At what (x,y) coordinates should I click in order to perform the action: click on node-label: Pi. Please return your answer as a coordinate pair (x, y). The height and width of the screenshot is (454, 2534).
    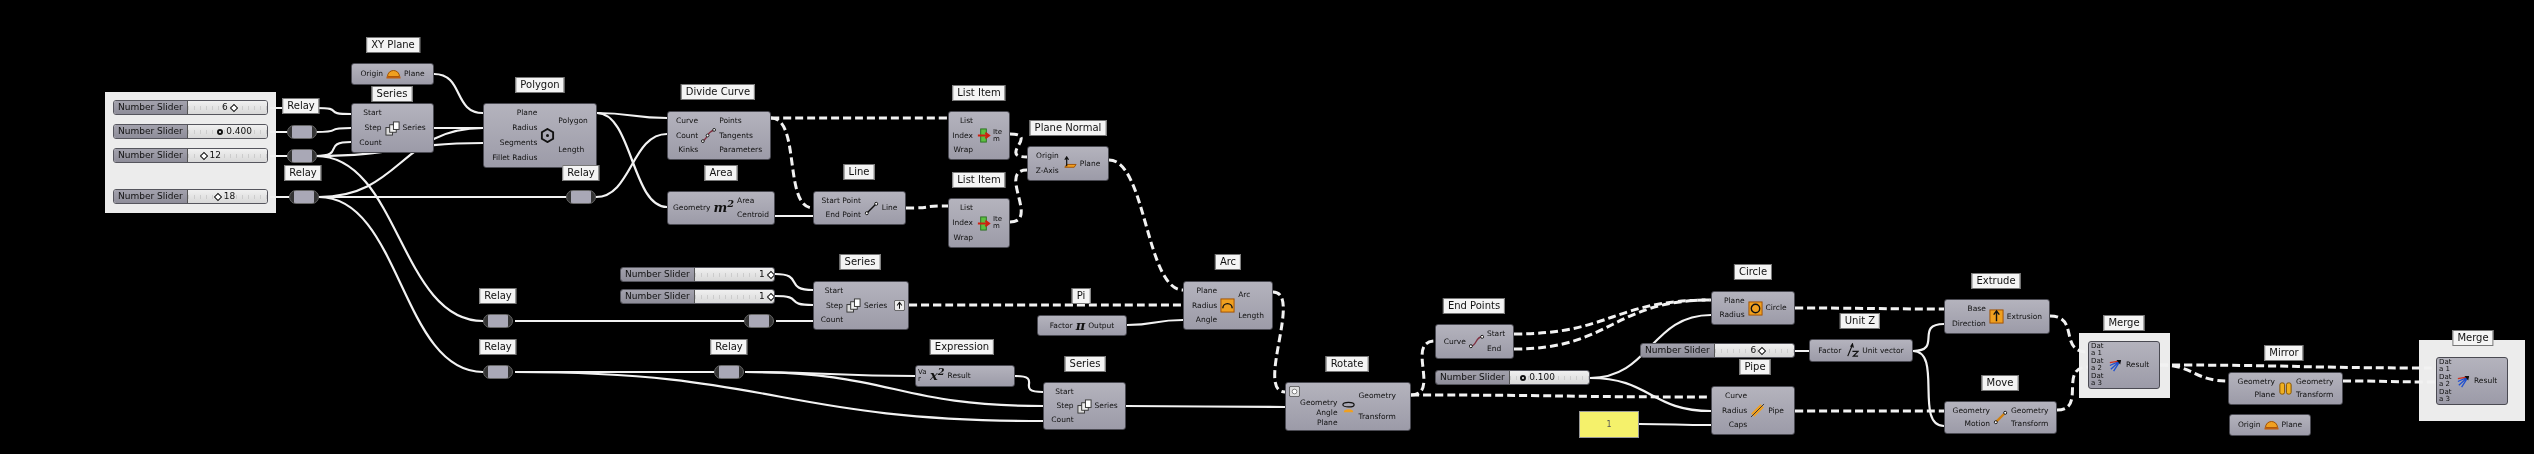
    Looking at the image, I should click on (1081, 296).